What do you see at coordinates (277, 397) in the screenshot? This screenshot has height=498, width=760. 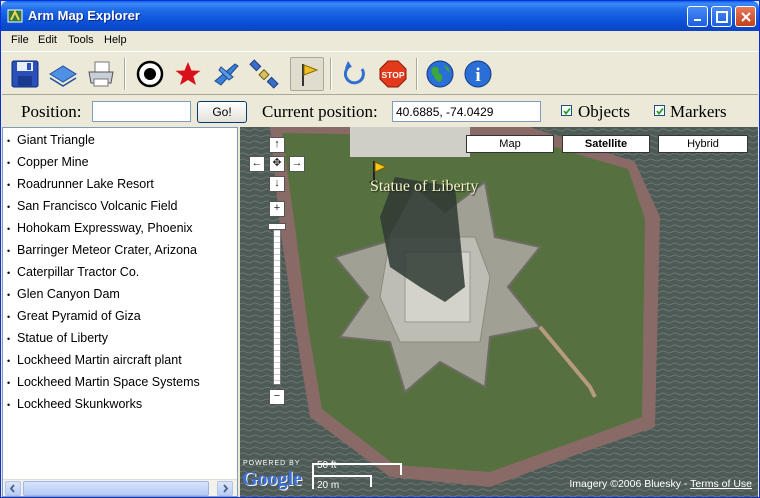 I see `zoom-out-button: −` at bounding box center [277, 397].